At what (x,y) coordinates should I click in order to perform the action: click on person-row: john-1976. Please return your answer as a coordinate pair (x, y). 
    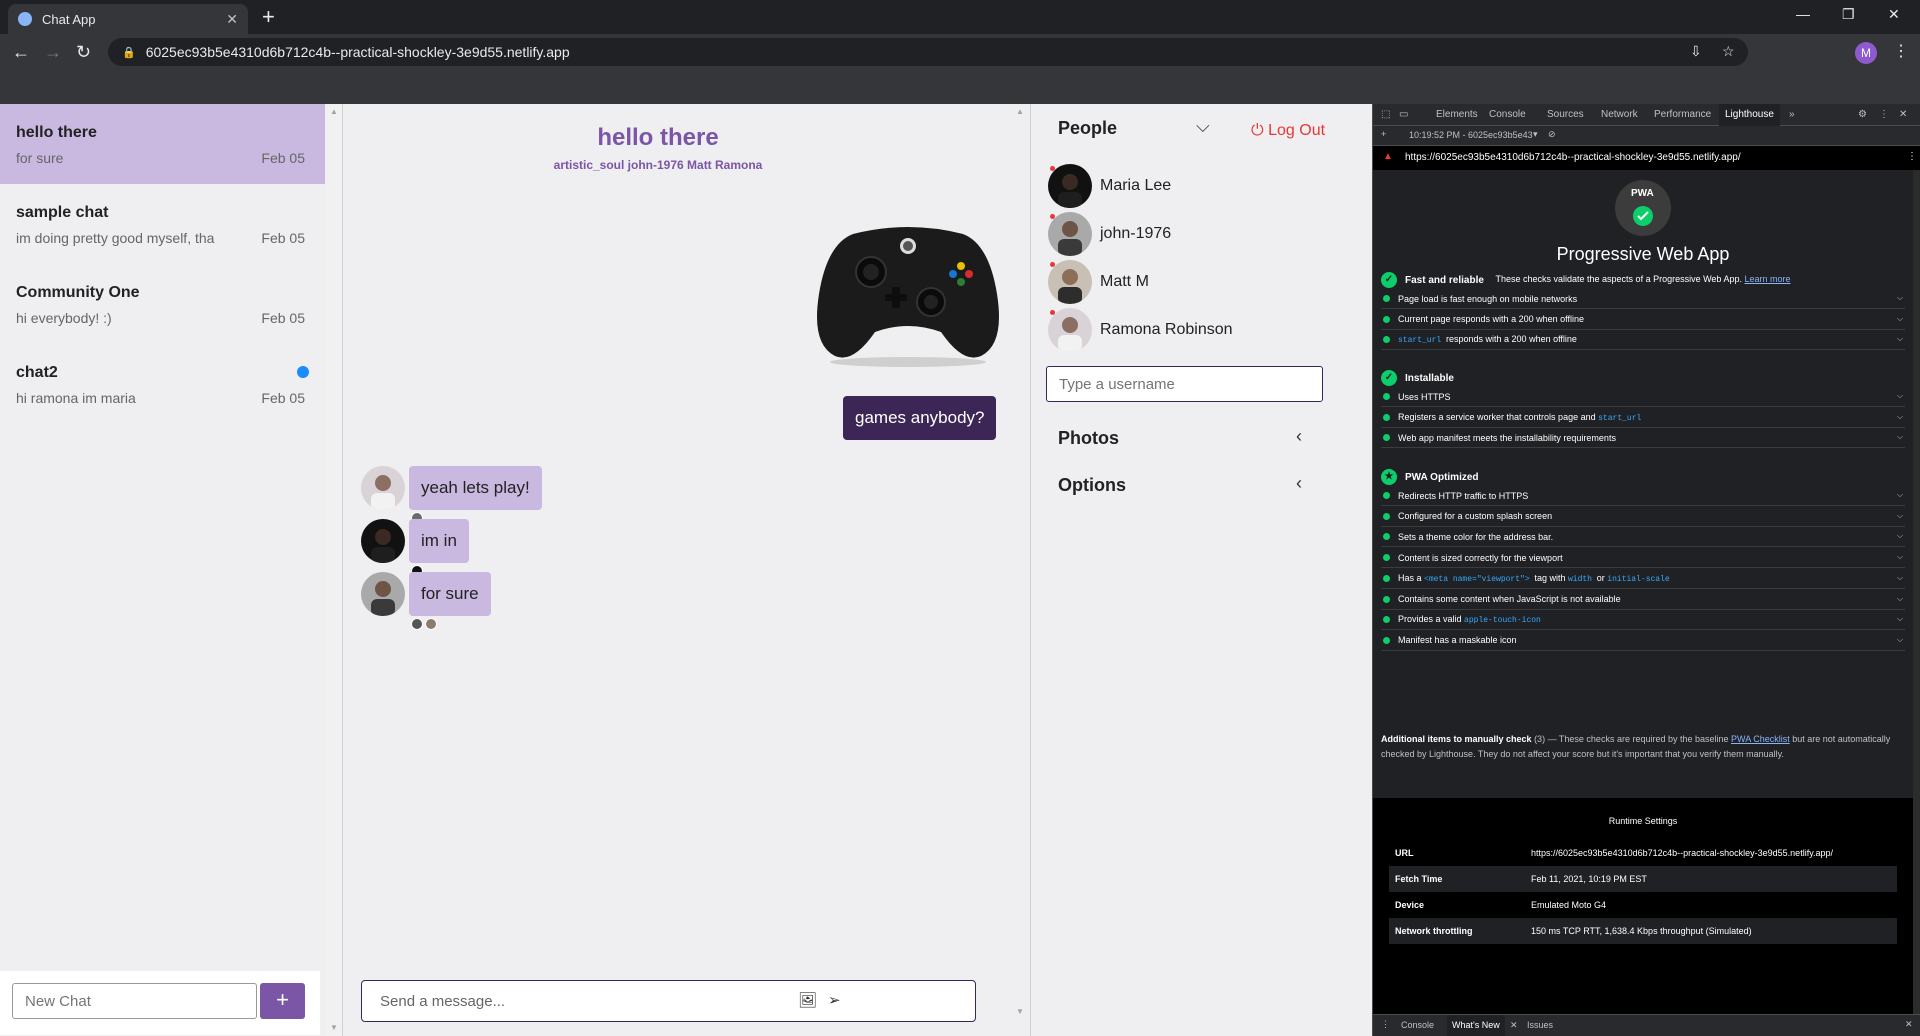
    Looking at the image, I should click on (1198, 234).